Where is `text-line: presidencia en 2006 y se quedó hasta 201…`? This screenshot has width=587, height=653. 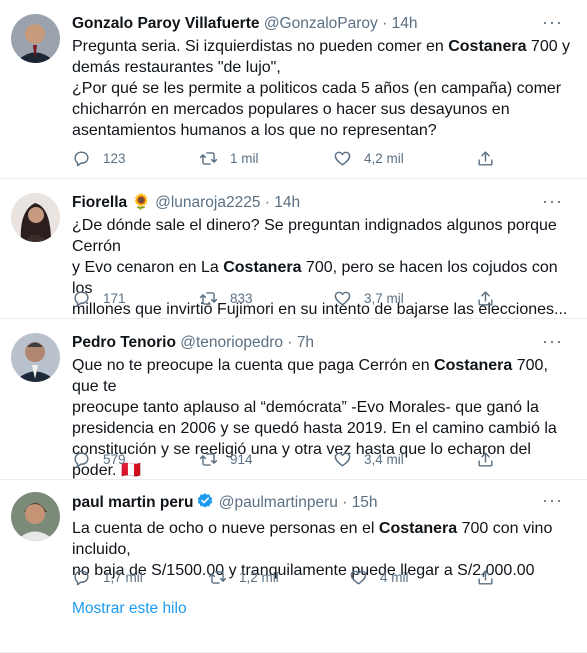 text-line: presidencia en 2006 y se quedó hasta 201… is located at coordinates (314, 428).